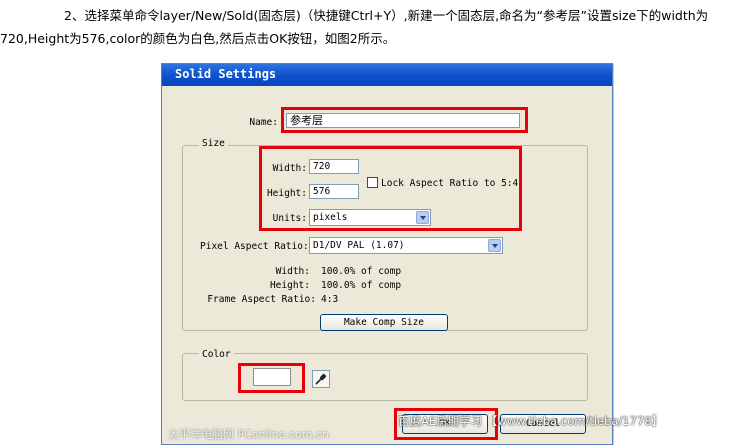  What do you see at coordinates (387, 75) in the screenshot?
I see `dialog-titlebar: Solid Settings` at bounding box center [387, 75].